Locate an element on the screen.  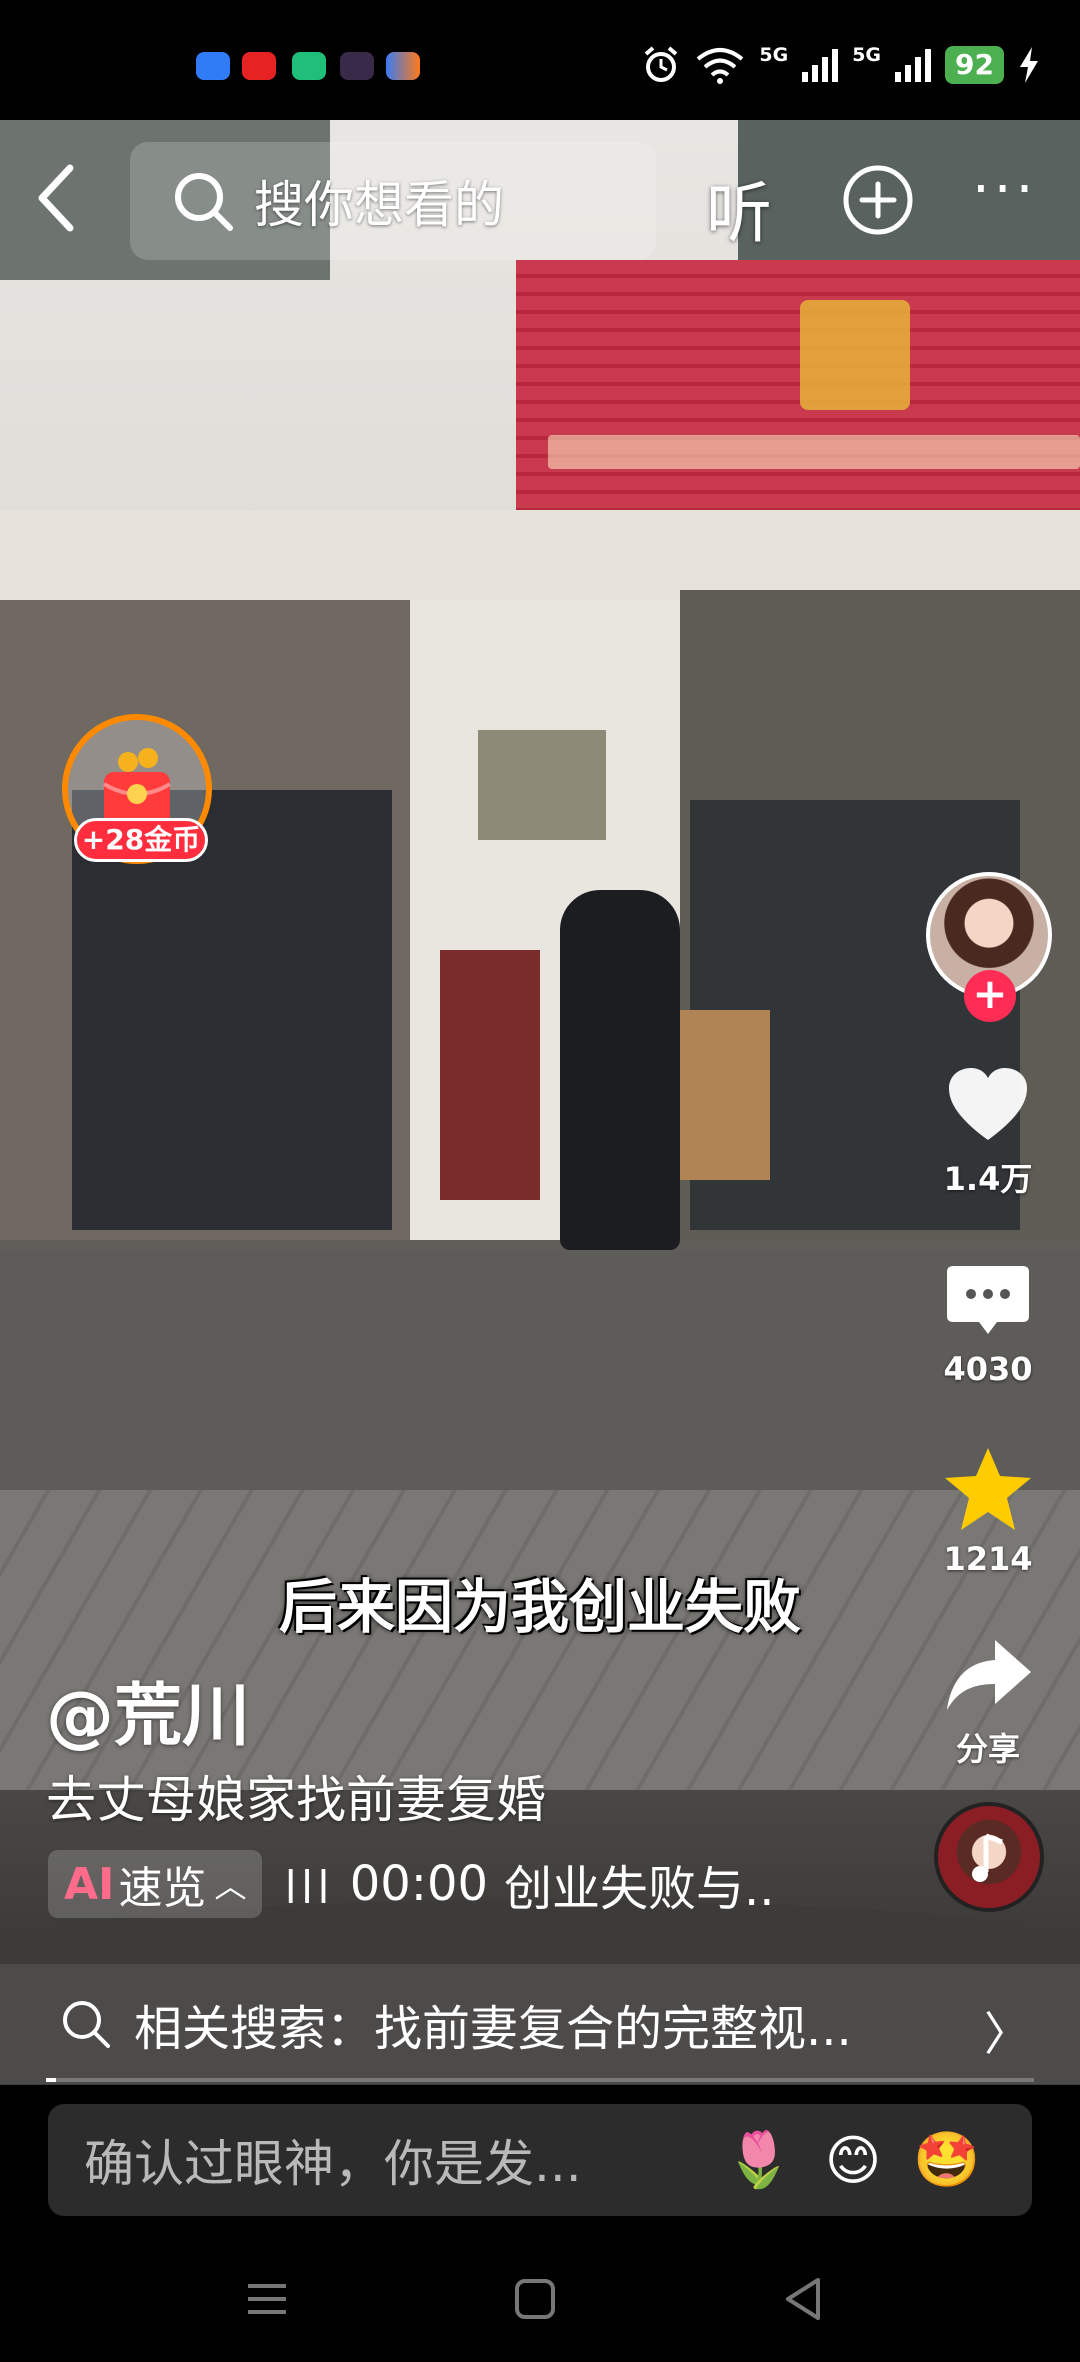
video-subtitle: 后来因为我创业失败 is located at coordinates (539, 1607).